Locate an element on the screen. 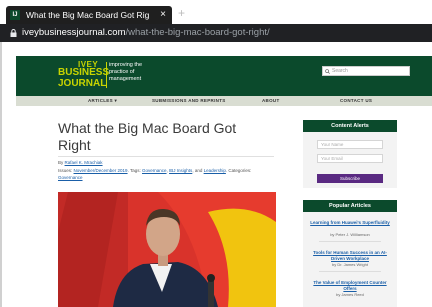 This screenshot has height=307, width=432. url-domain: iveybusinessjournal.com is located at coordinates (74, 32).